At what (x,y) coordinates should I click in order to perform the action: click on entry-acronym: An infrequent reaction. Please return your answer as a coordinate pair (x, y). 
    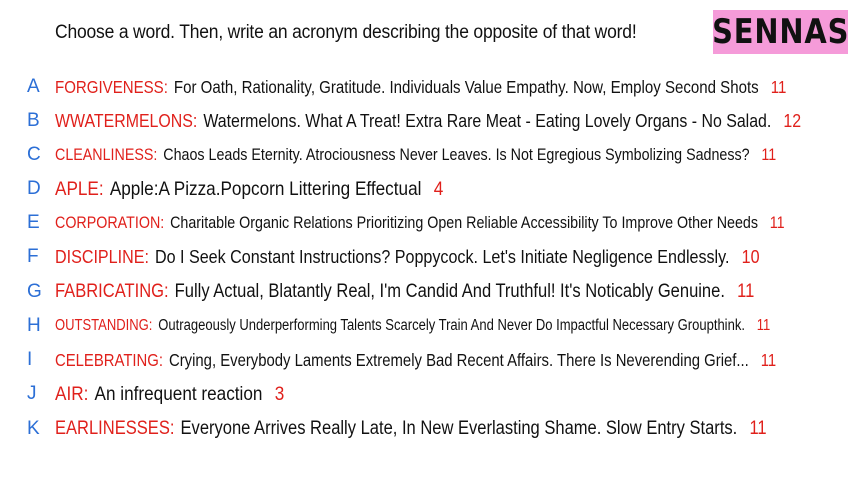
    Looking at the image, I should click on (178, 393).